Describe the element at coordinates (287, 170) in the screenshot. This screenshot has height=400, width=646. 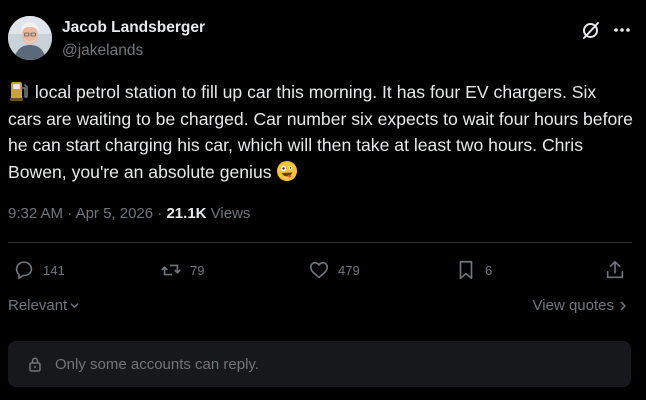
I see `zany-face-emoji` at that location.